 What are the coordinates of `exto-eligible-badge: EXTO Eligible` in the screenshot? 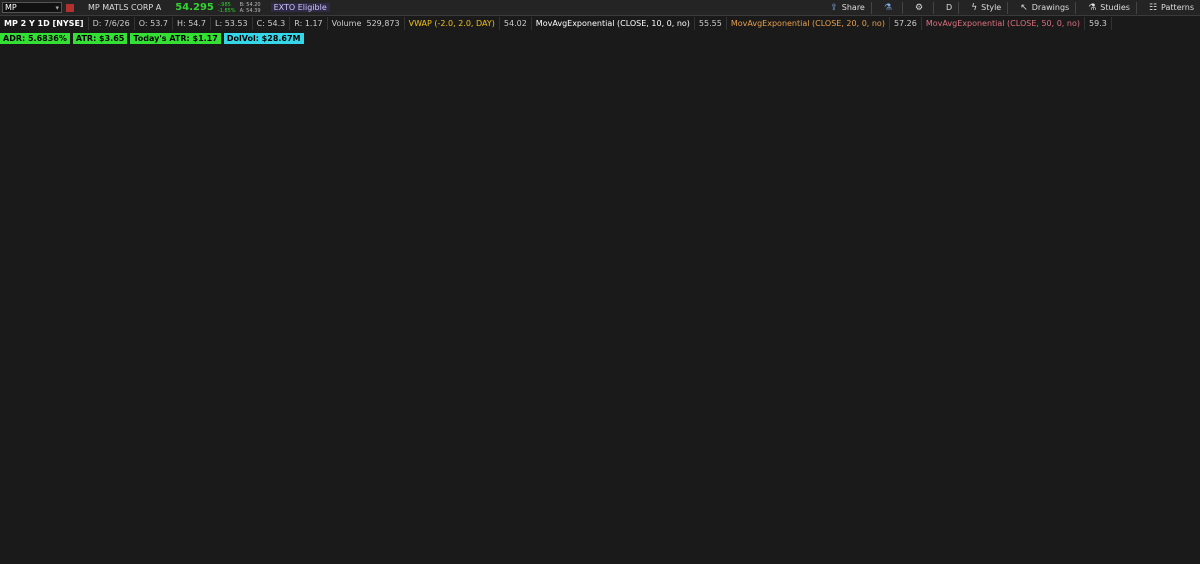 It's located at (300, 7).